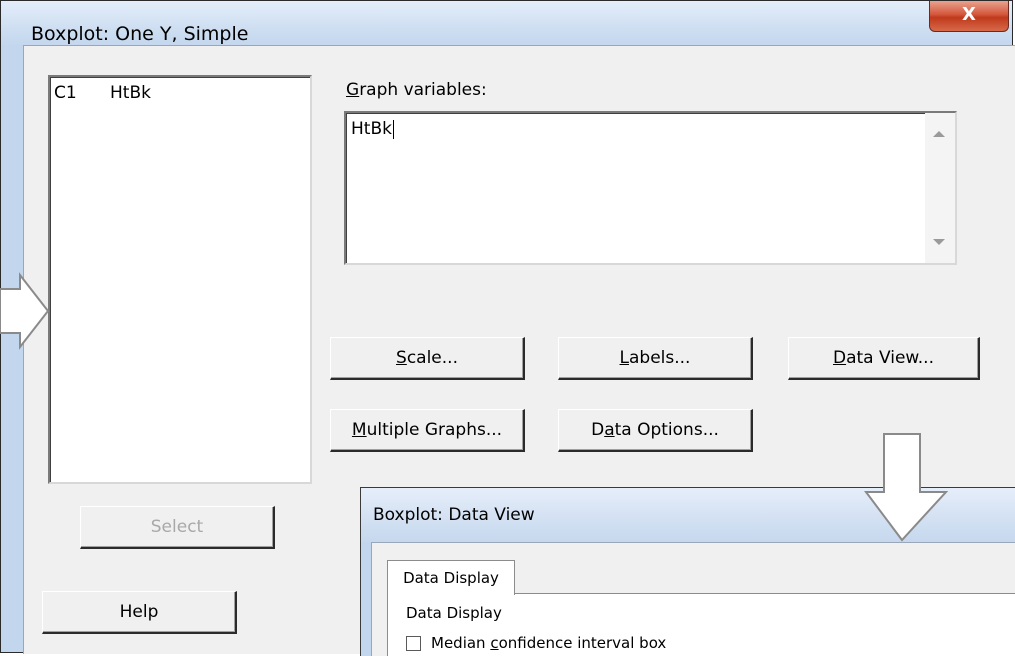  What do you see at coordinates (454, 613) in the screenshot?
I see `section-label: Data Display` at bounding box center [454, 613].